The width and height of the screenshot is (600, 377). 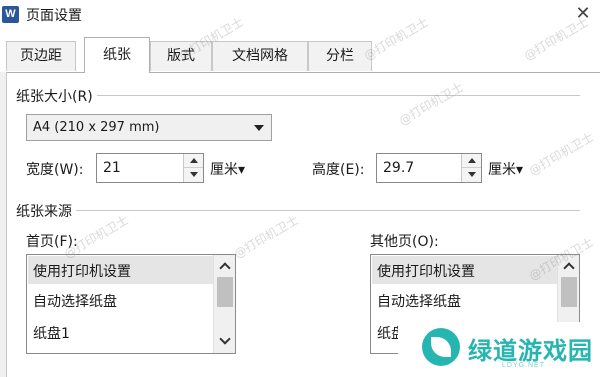 I want to click on scroll-up-icon, so click(x=225, y=268).